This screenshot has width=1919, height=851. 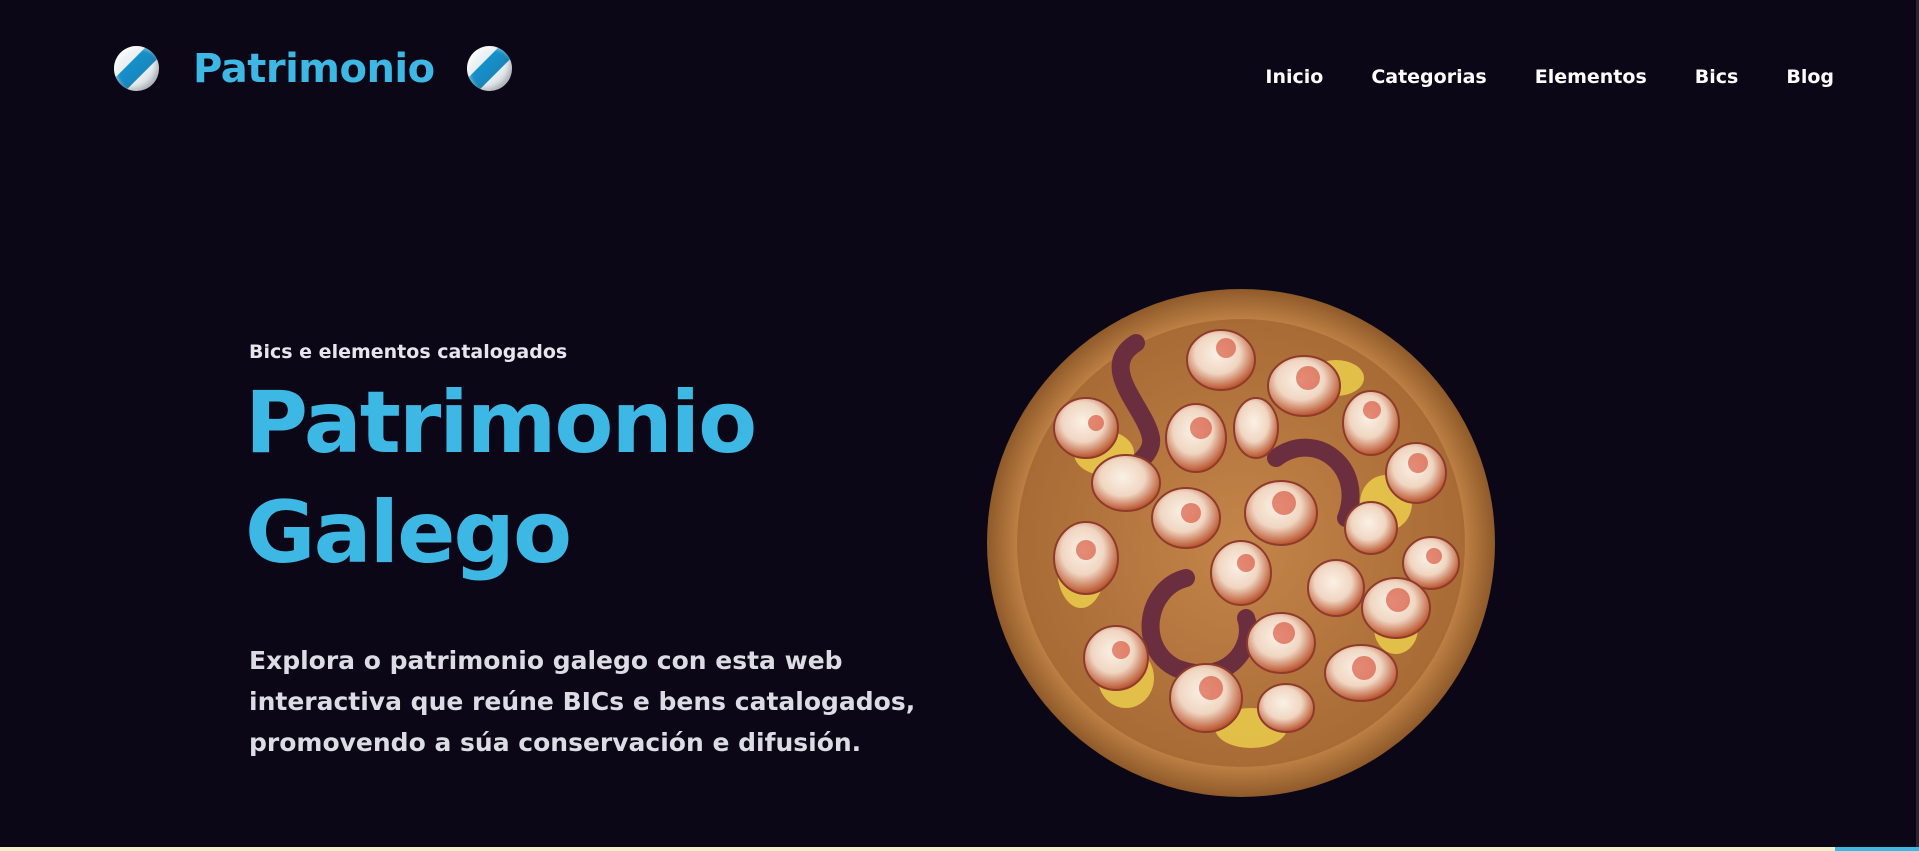 What do you see at coordinates (501, 423) in the screenshot?
I see `hero-title-line: Patrimonio` at bounding box center [501, 423].